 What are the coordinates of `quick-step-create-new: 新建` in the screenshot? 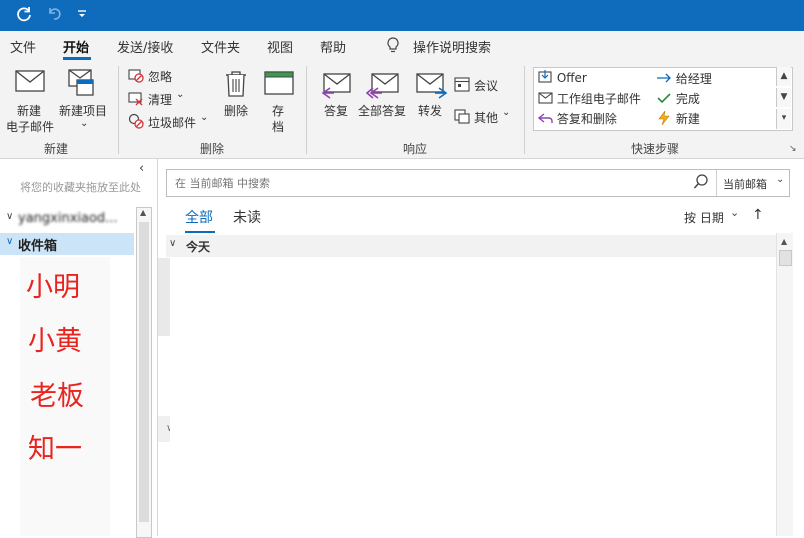 It's located at (678, 119).